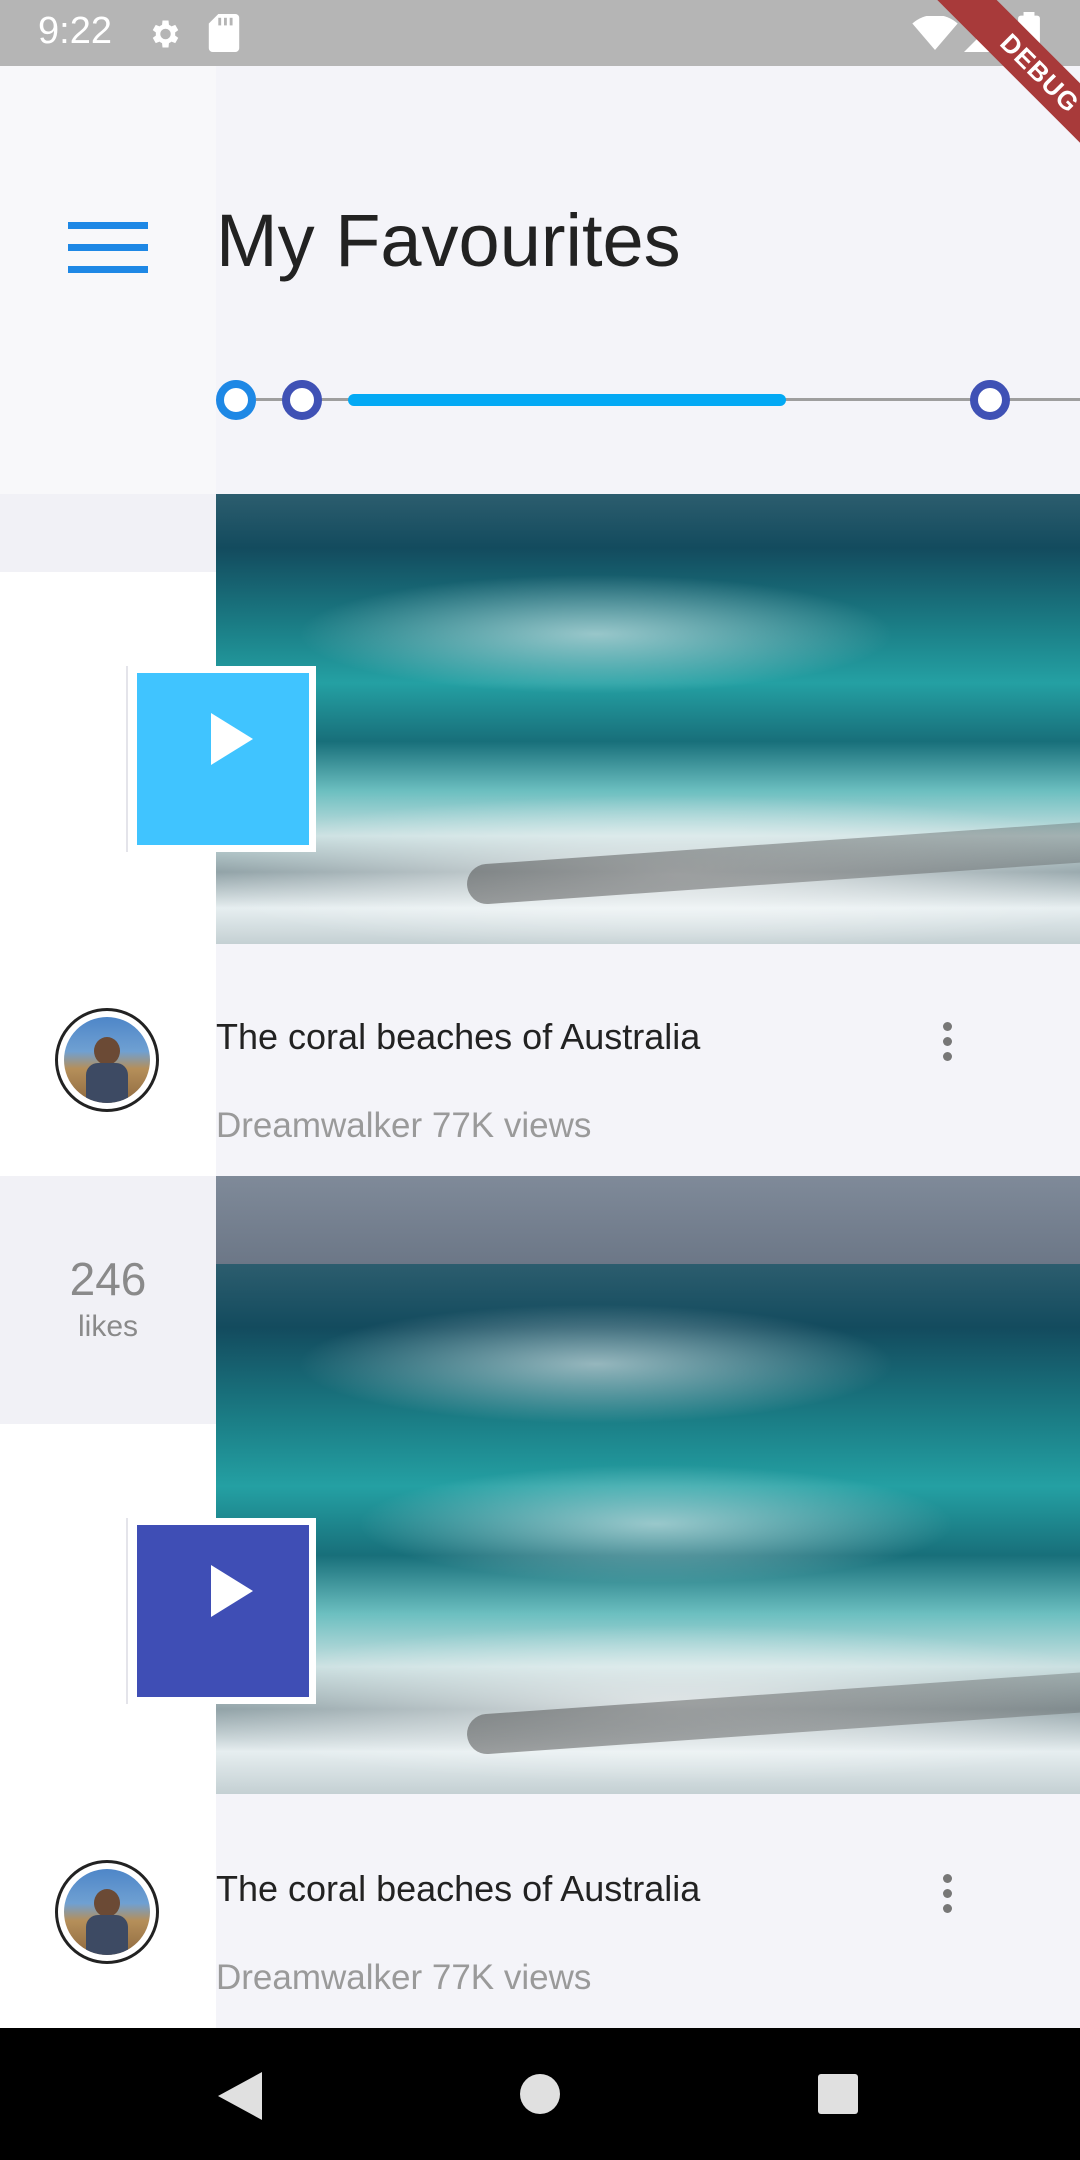 This screenshot has height=2160, width=1080. Describe the element at coordinates (404, 1977) in the screenshot. I see `video-meta-2: Dreamwalker 77K views` at that location.